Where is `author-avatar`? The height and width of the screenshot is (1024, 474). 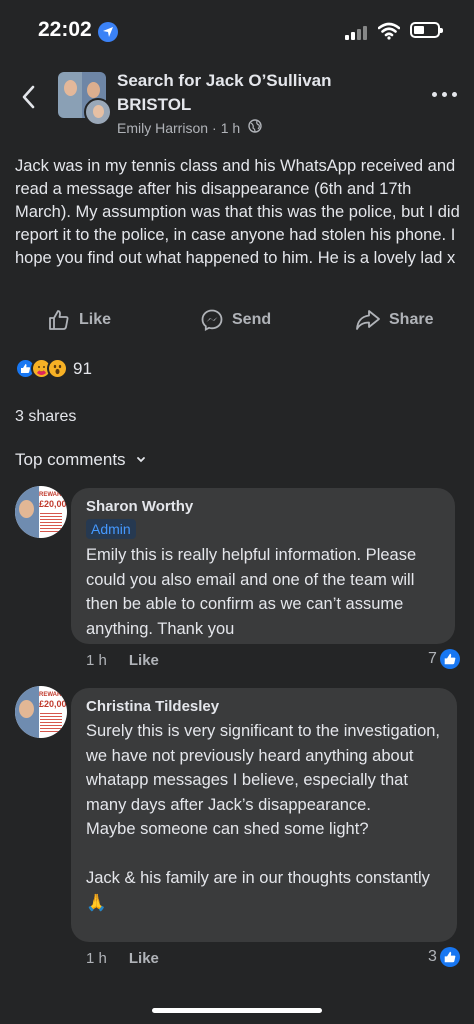
author-avatar is located at coordinates (98, 112).